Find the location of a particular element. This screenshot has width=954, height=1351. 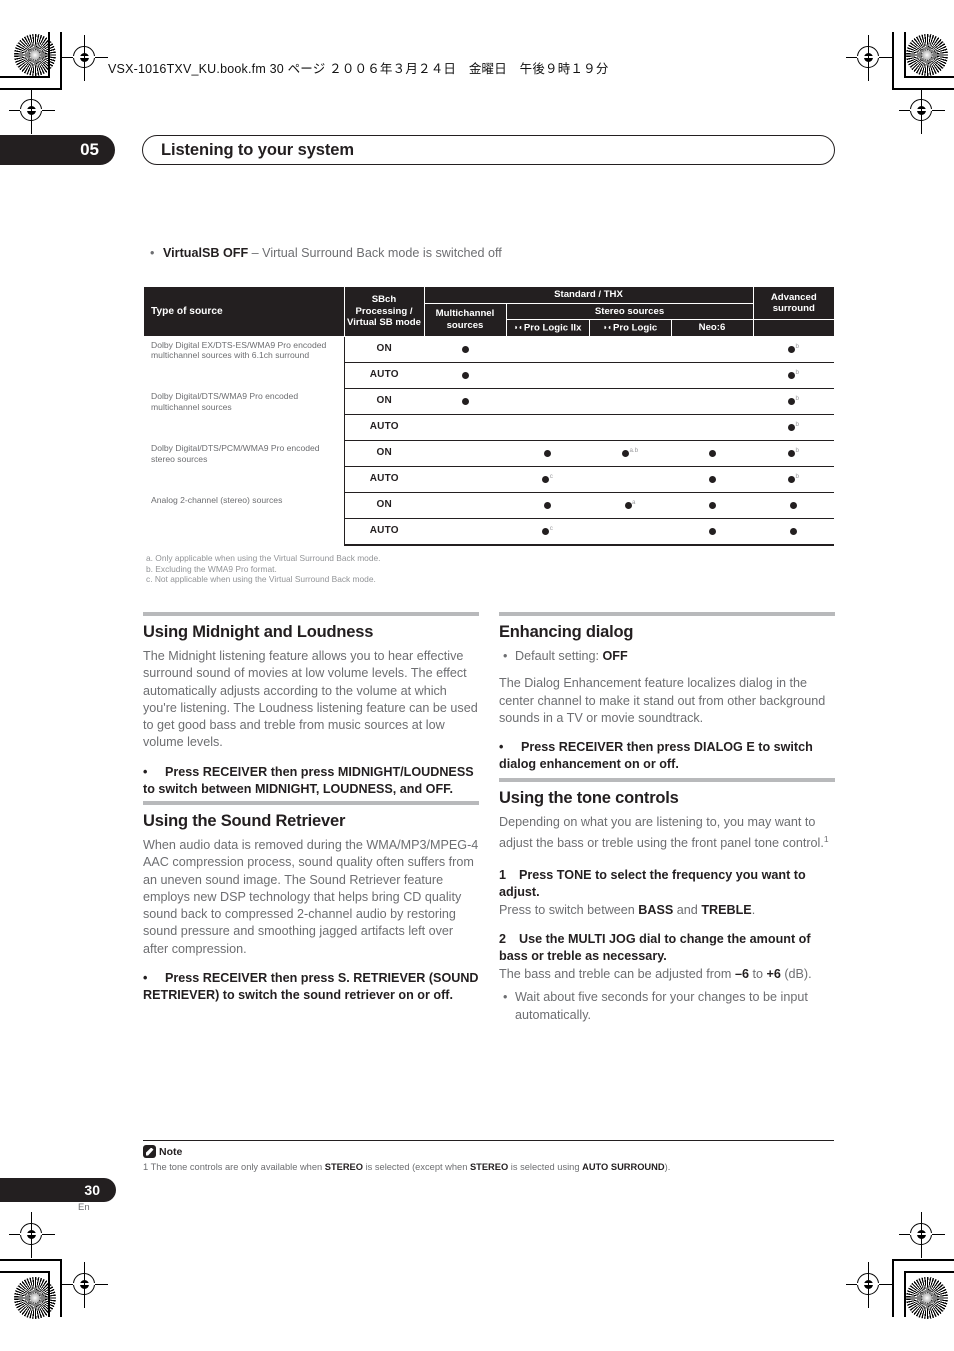

section-heading-tone: Using the tone controls is located at coordinates (589, 798).